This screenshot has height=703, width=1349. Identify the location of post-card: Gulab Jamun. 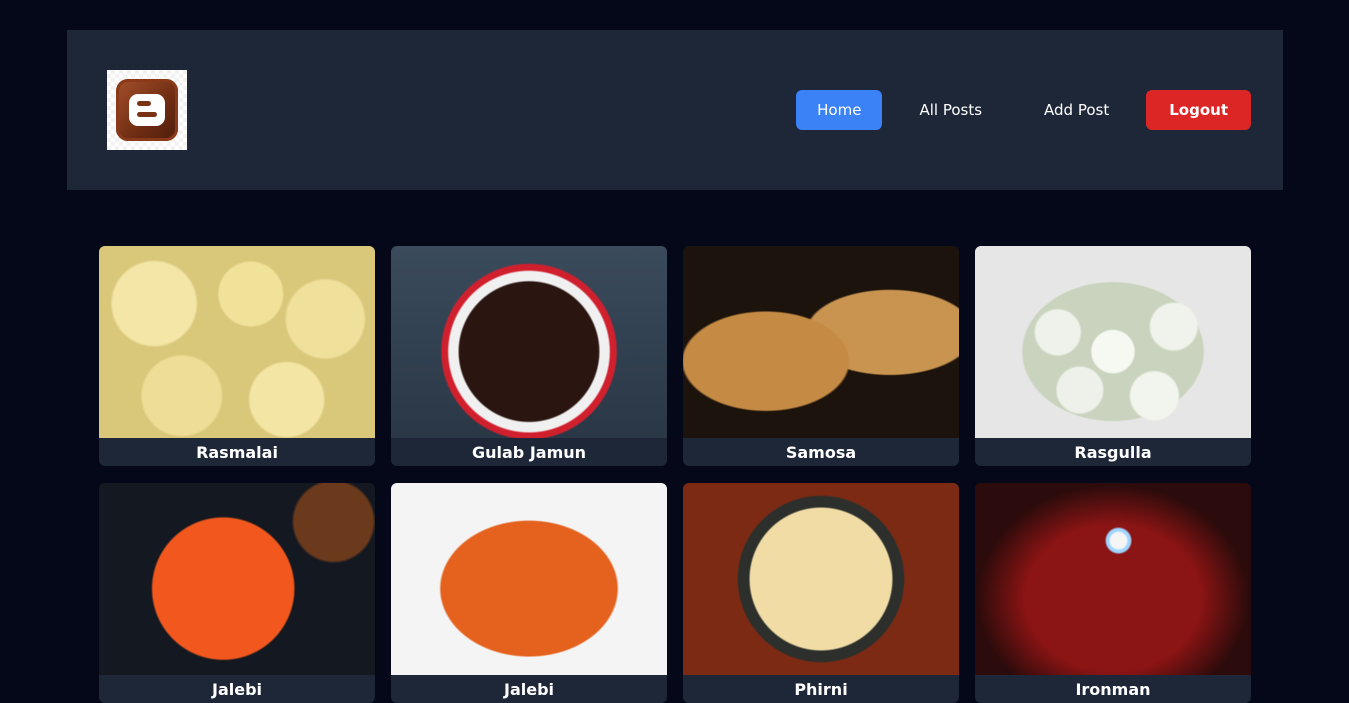
(529, 356).